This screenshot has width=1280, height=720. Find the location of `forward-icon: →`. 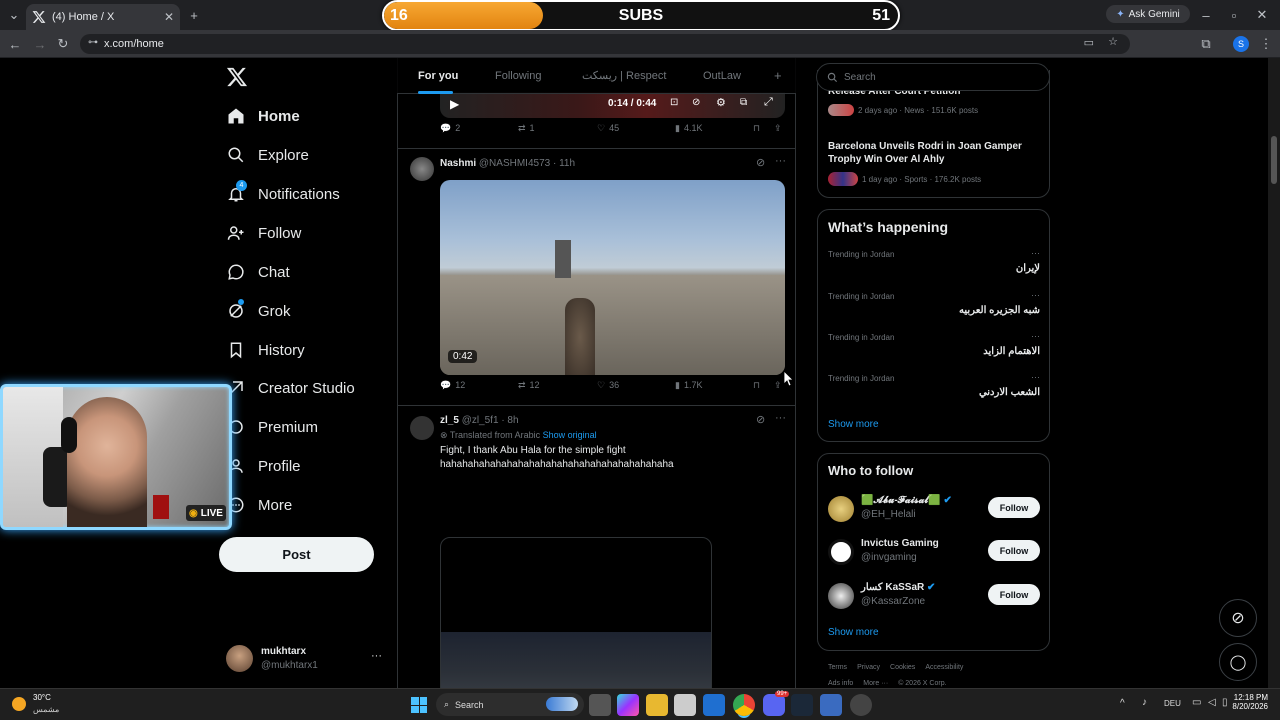

forward-icon: → is located at coordinates (40, 44).